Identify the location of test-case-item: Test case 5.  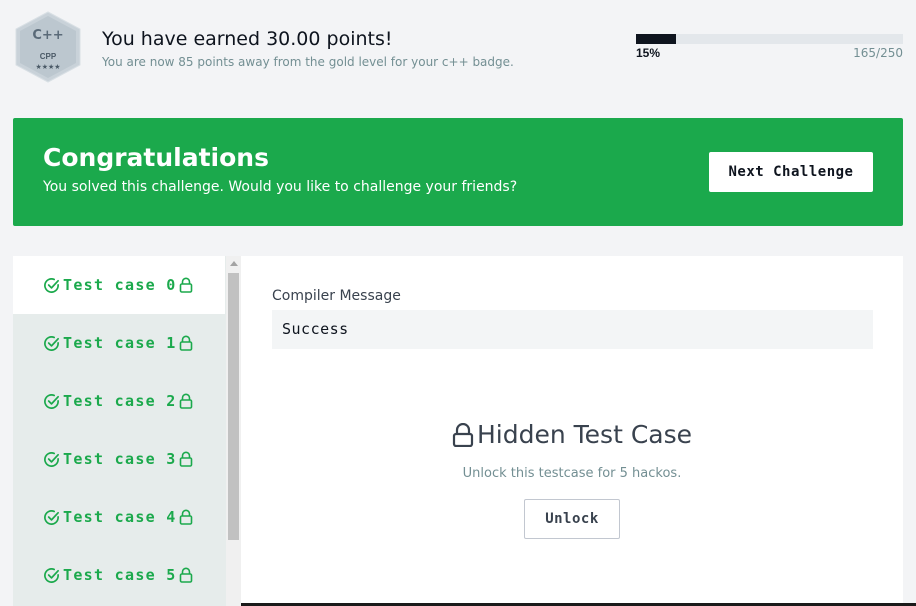
(119, 575).